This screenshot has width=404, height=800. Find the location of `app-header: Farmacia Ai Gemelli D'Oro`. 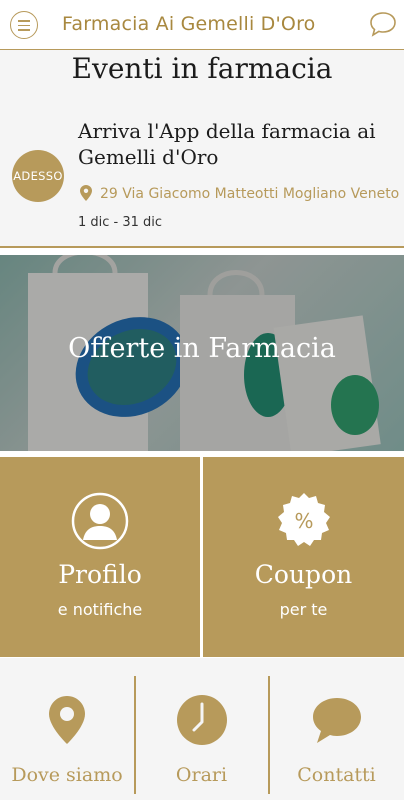

app-header: Farmacia Ai Gemelli D'Oro is located at coordinates (202, 25).